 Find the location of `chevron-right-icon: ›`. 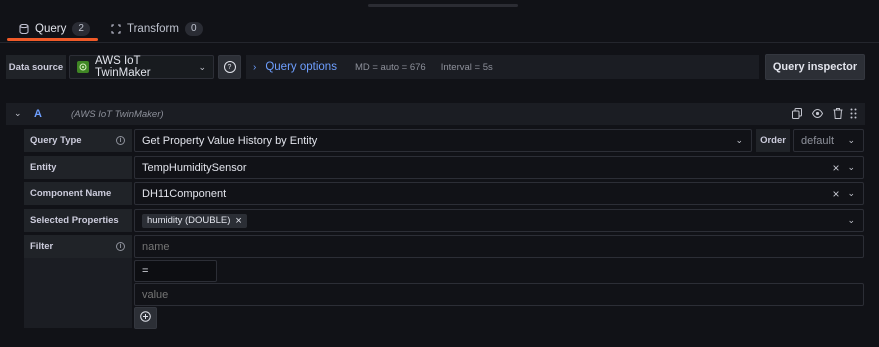

chevron-right-icon: › is located at coordinates (255, 67).